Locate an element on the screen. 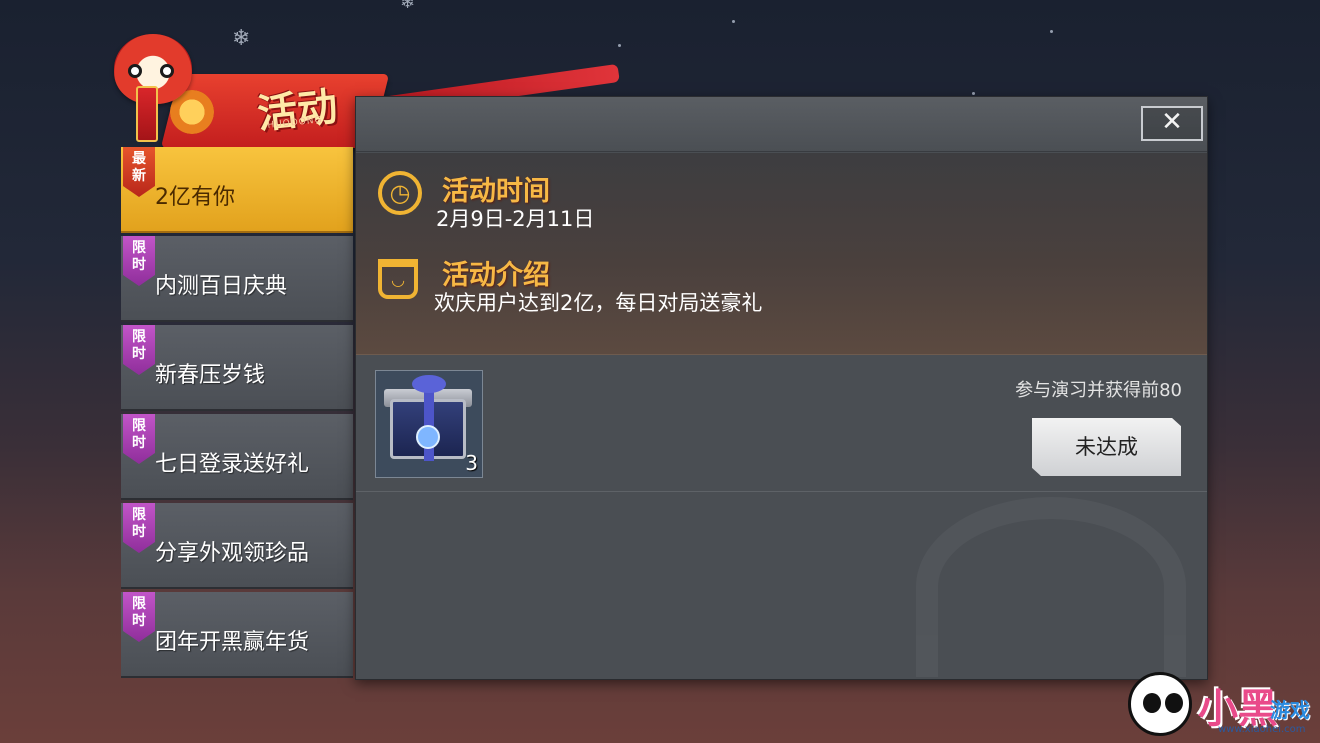 This screenshot has height=743, width=1320. gift-bow is located at coordinates (429, 384).